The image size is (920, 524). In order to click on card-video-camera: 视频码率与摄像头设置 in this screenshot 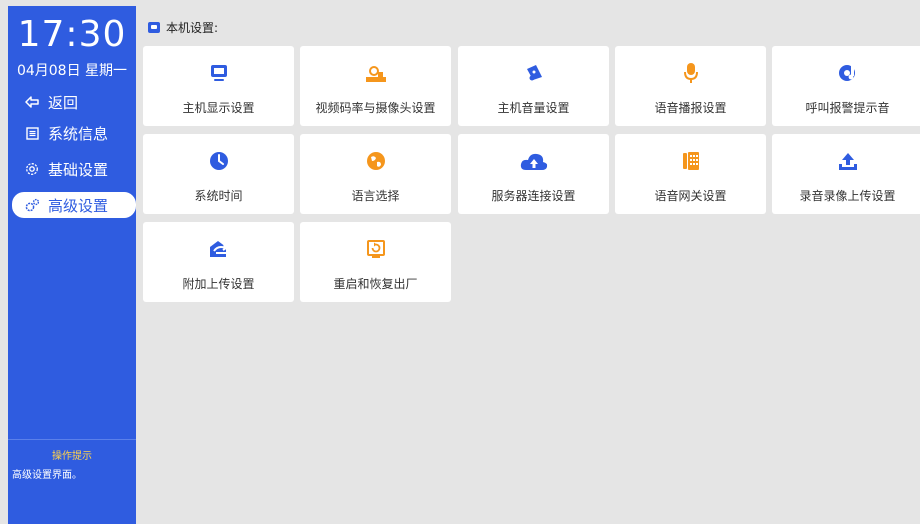, I will do `click(375, 86)`.